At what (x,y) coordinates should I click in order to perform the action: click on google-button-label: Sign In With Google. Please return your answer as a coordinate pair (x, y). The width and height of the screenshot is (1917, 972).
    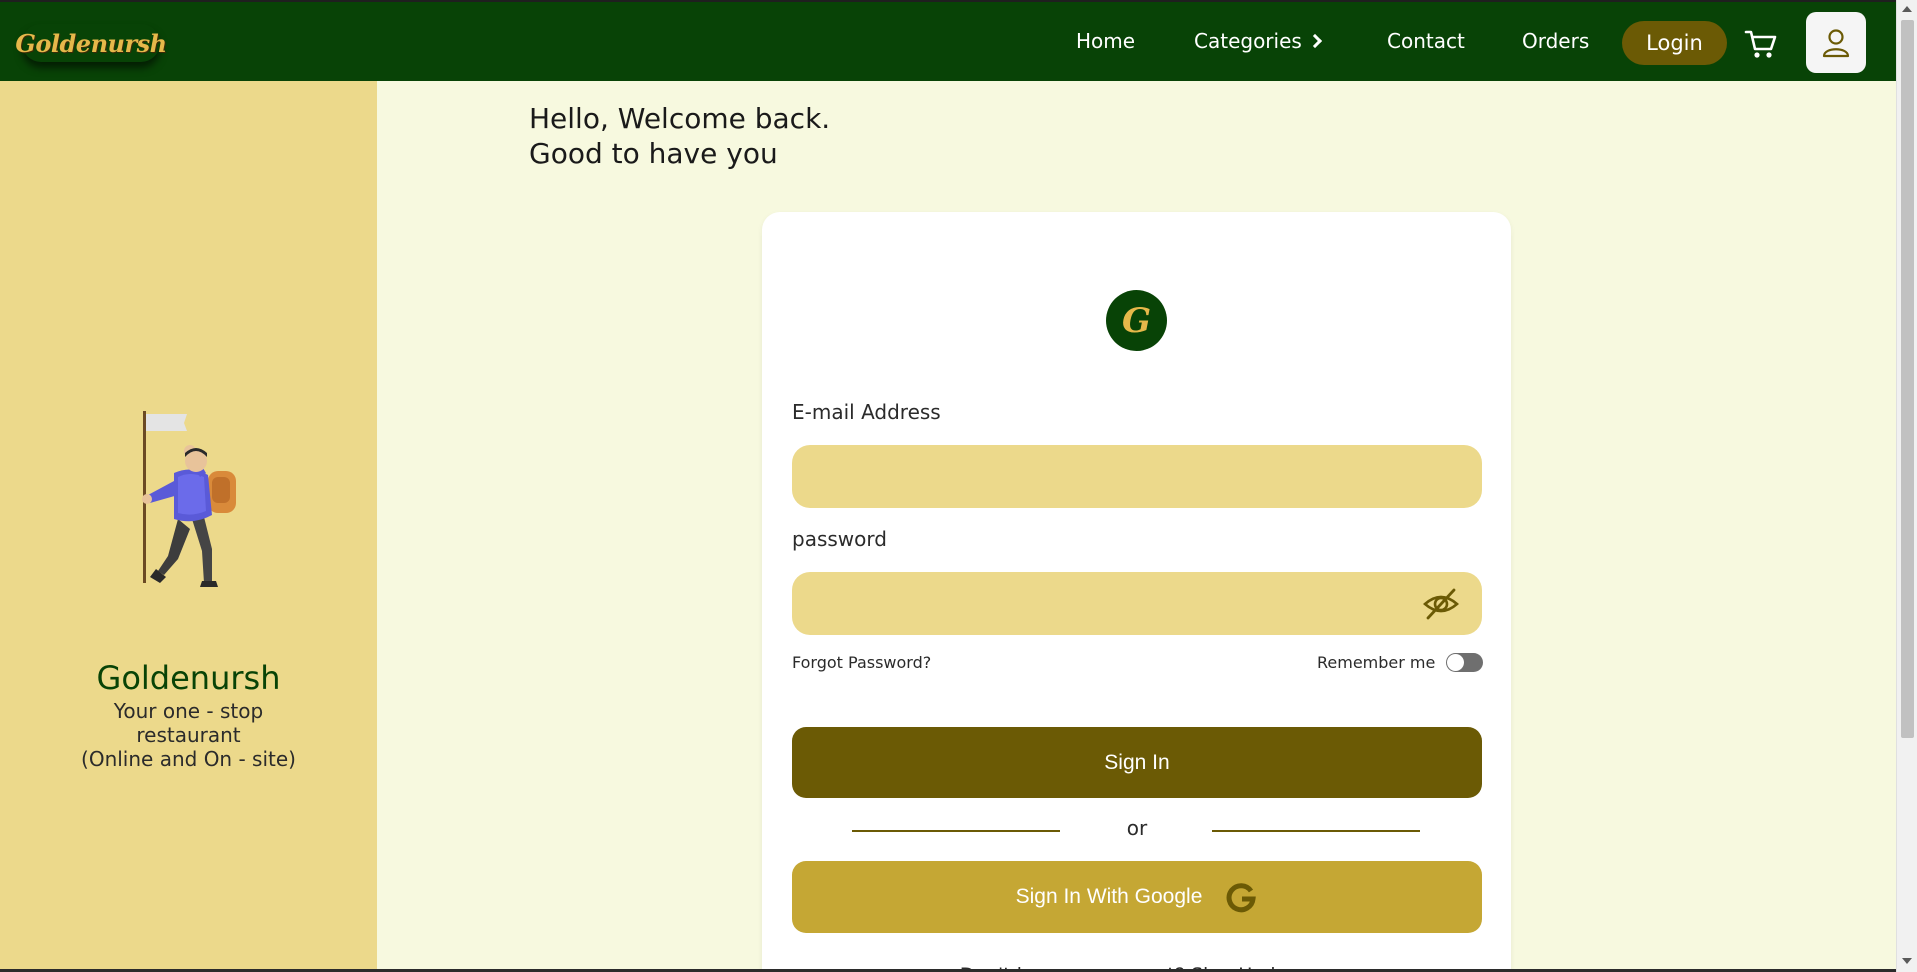
    Looking at the image, I should click on (1109, 896).